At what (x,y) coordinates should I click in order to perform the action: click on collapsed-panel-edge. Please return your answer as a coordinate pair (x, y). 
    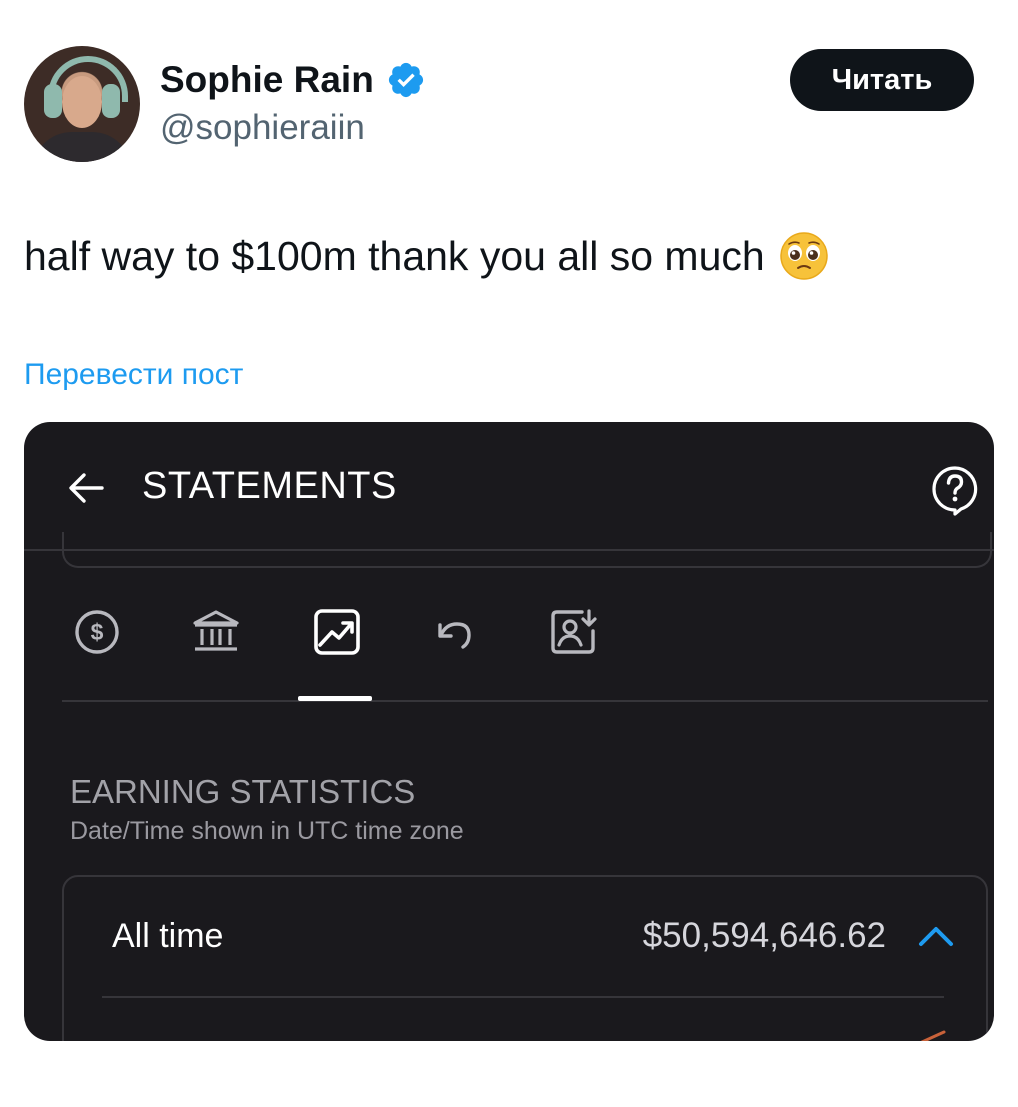
    Looking at the image, I should click on (527, 550).